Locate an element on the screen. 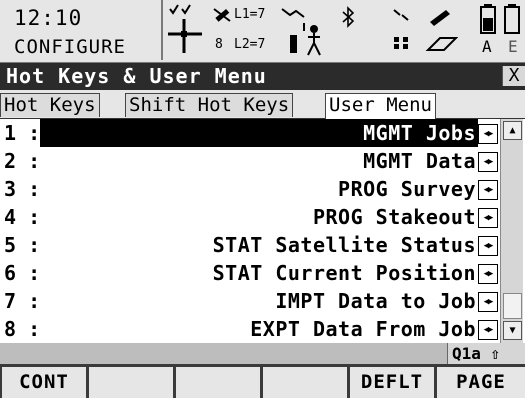 The image size is (525, 398). close-button: X is located at coordinates (513, 76).